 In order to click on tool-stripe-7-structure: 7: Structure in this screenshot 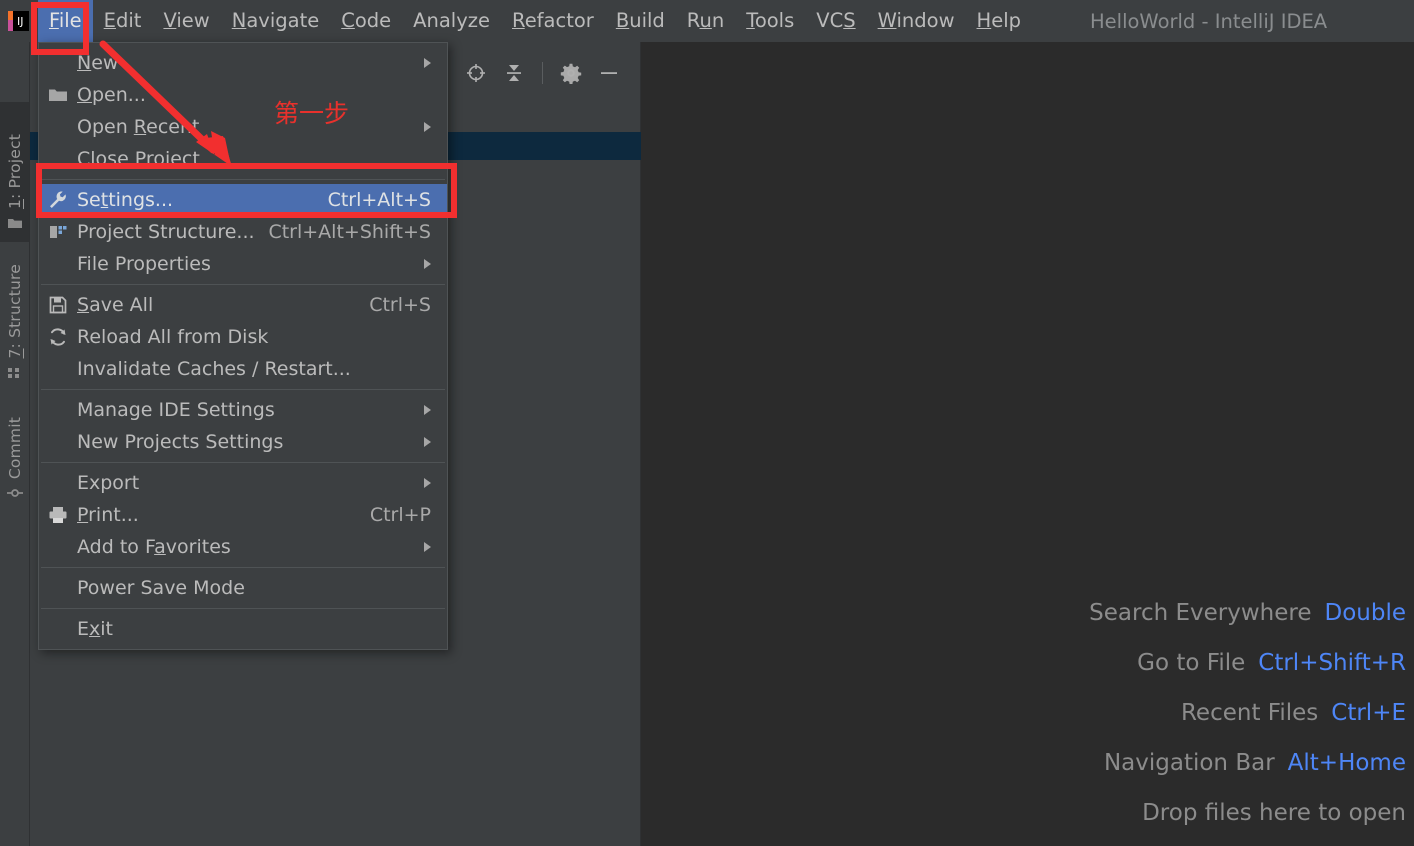, I will do `click(15, 324)`.